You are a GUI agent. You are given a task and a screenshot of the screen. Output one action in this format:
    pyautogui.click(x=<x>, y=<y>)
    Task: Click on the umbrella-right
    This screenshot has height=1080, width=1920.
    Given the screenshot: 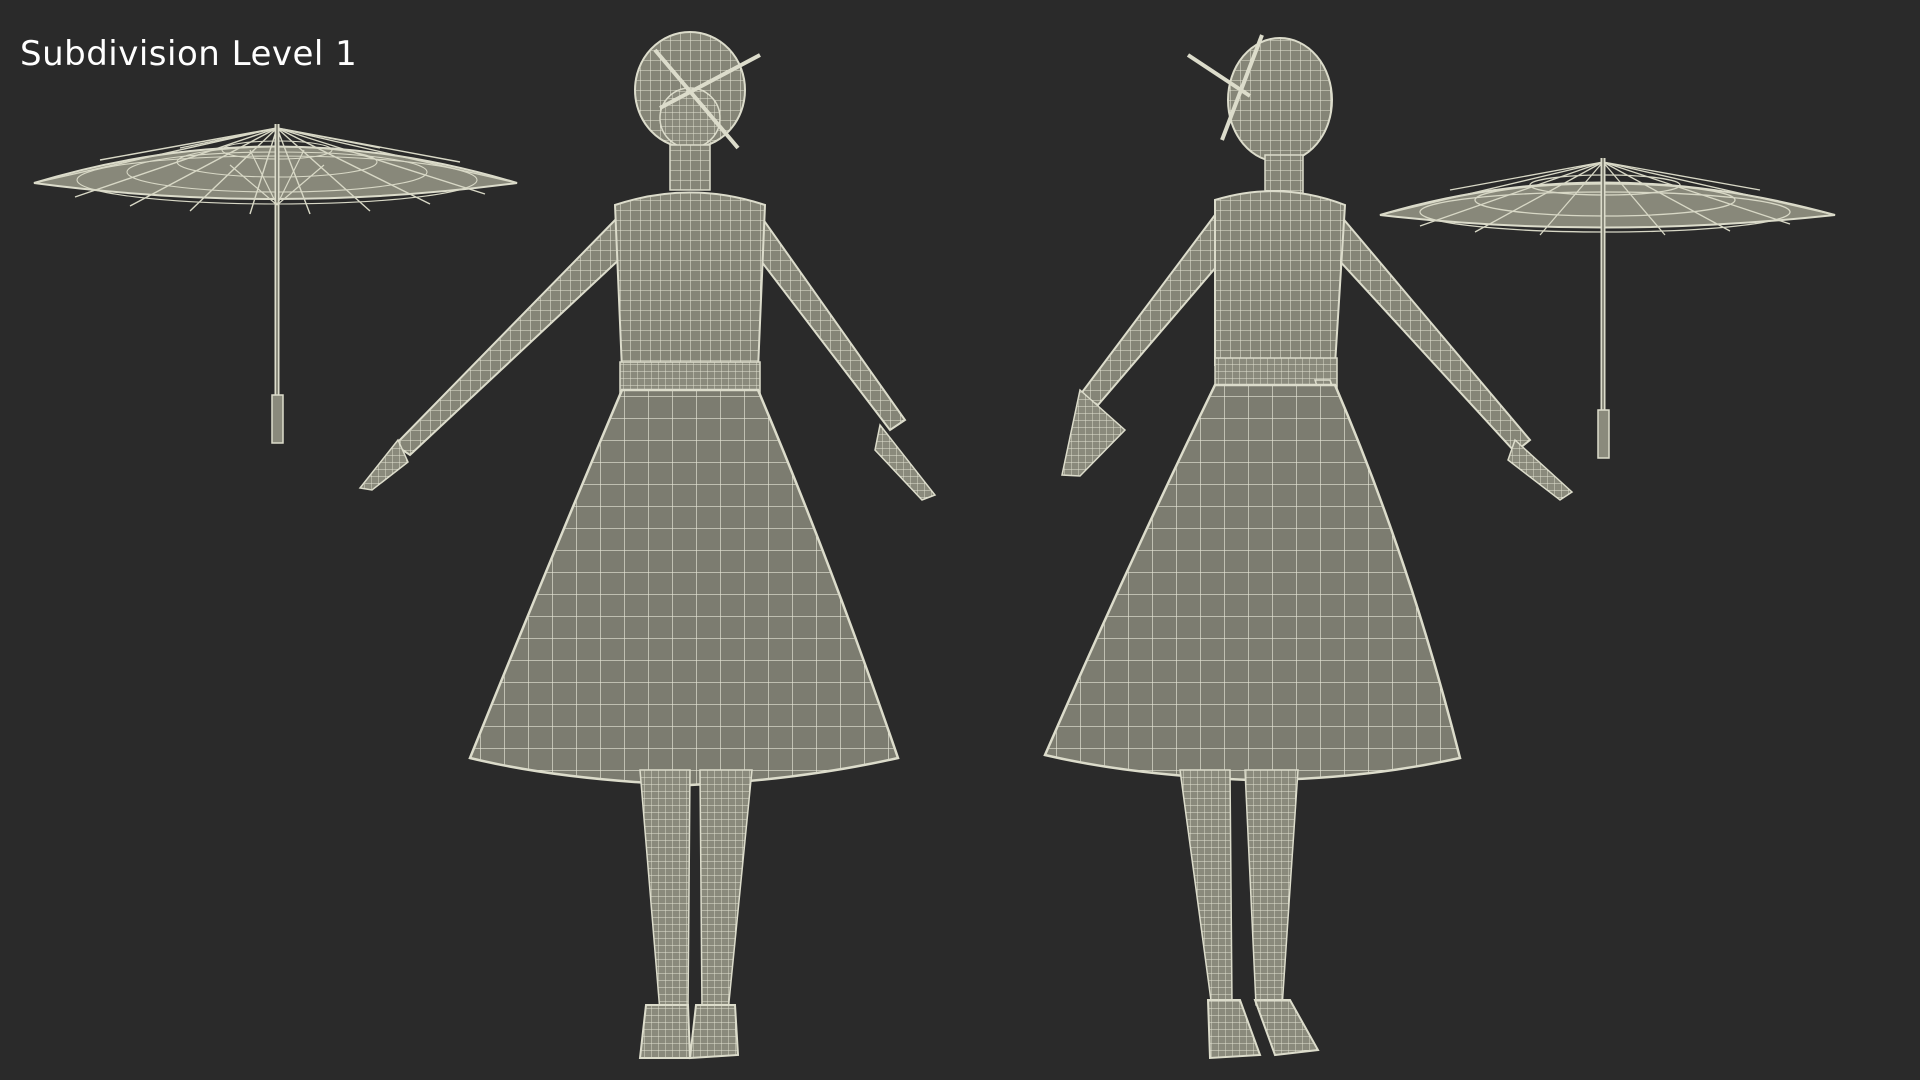 What is the action you would take?
    pyautogui.click(x=1607, y=308)
    